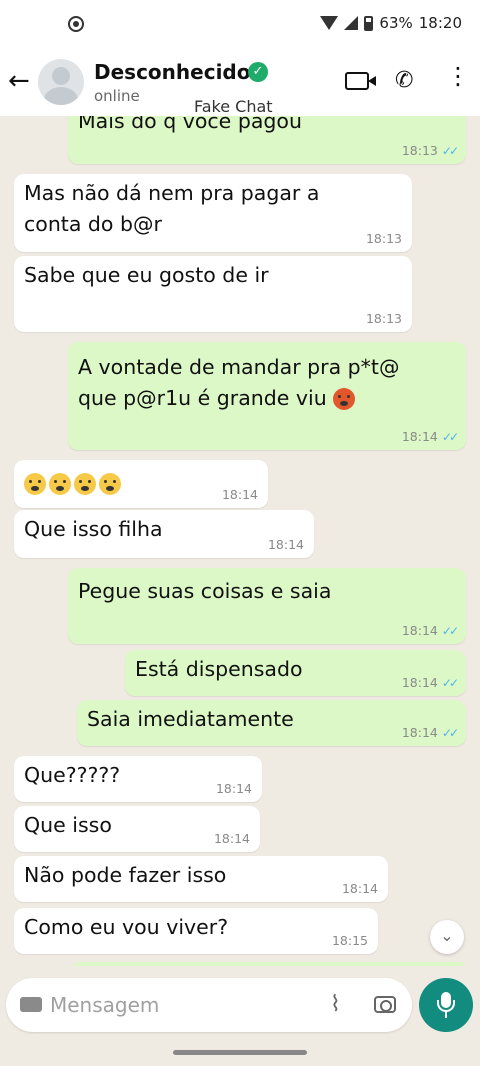 The image size is (480, 1066). I want to click on message-outgoing: Saia imediatamente 18:14 ✓✓, so click(271, 723).